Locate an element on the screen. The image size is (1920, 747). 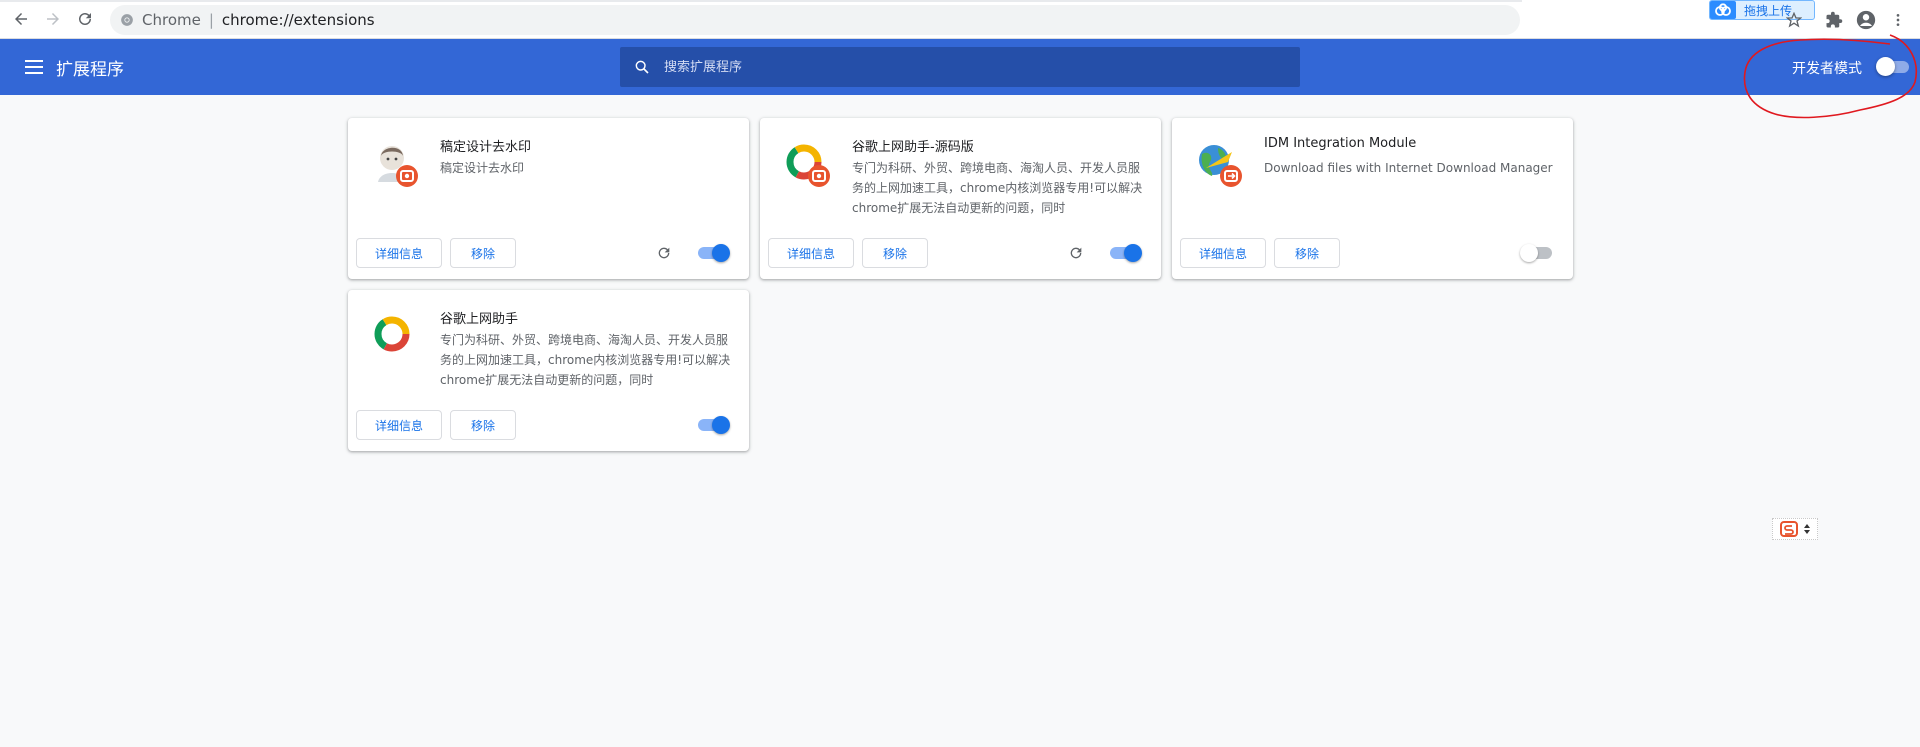
updown-arrows-icon is located at coordinates (1807, 529).